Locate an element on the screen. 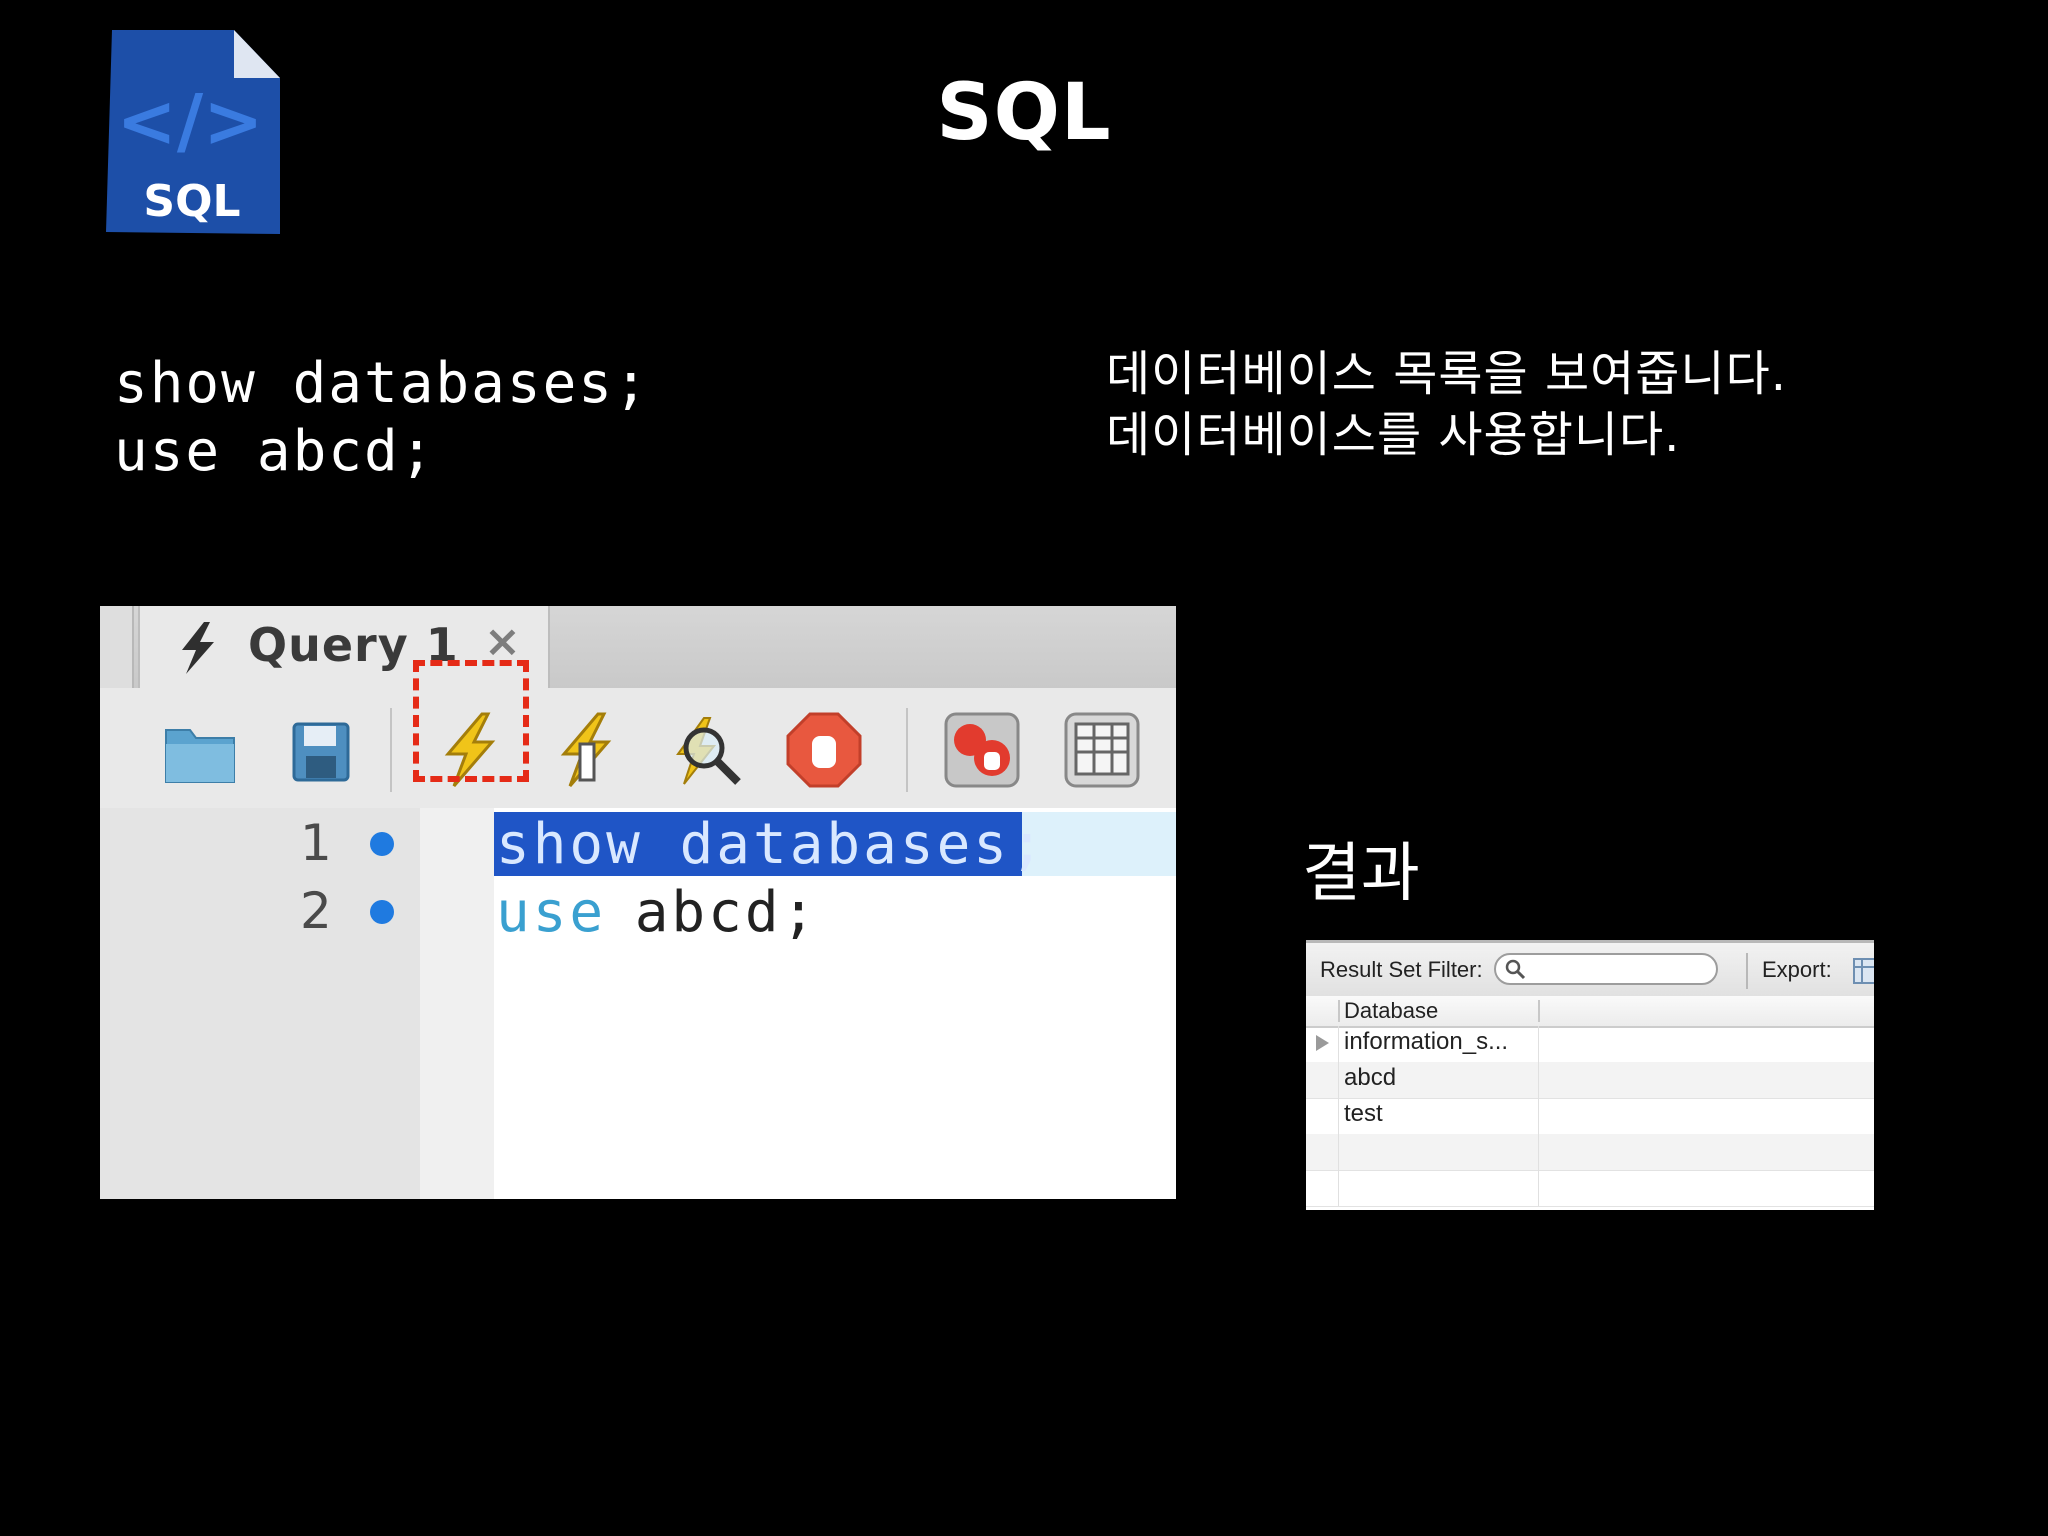 This screenshot has height=1536, width=2048. explain-icon is located at coordinates (704, 750).